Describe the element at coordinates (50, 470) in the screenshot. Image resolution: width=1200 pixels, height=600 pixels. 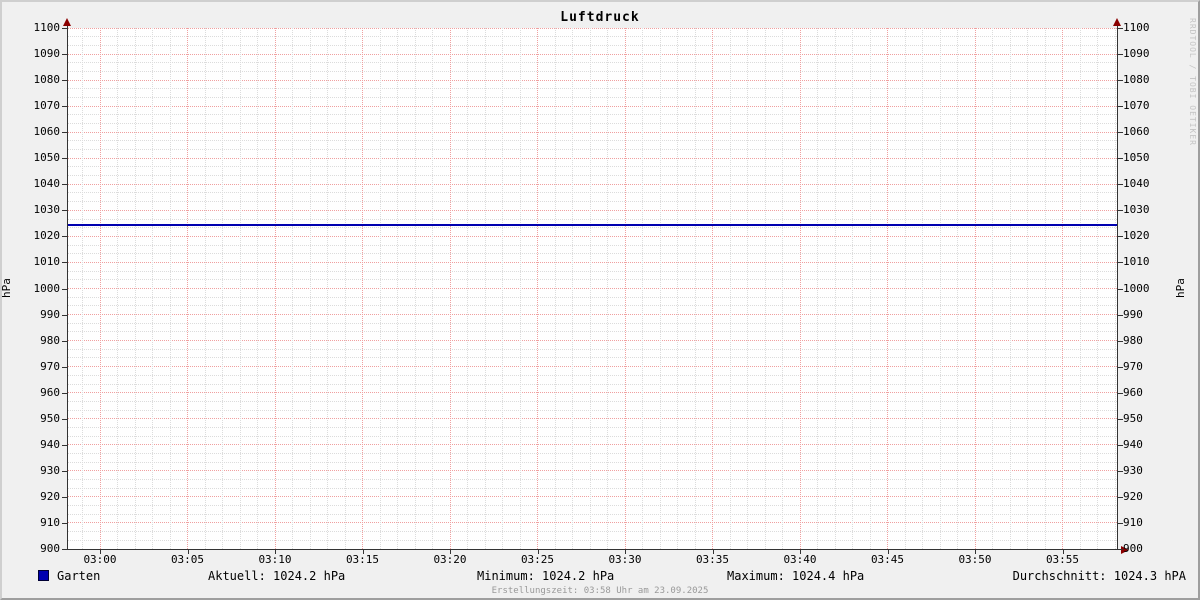
I see `y-tick-label-left: 930` at that location.